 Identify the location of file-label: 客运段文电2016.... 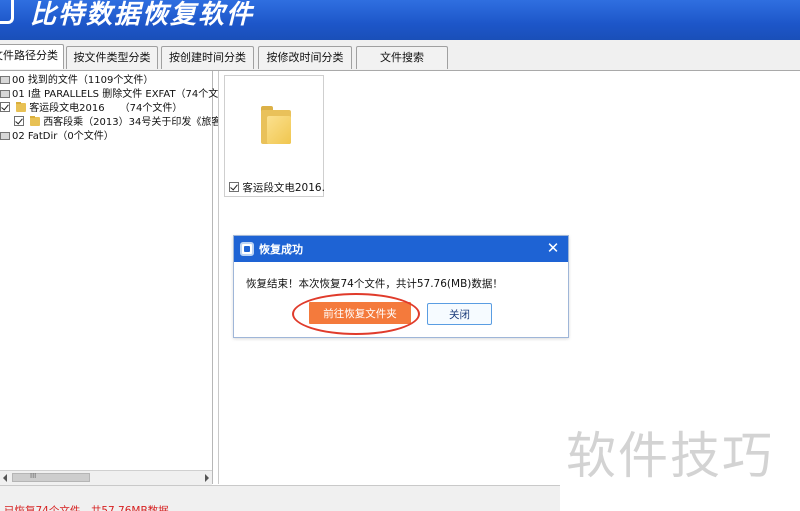
(277, 189).